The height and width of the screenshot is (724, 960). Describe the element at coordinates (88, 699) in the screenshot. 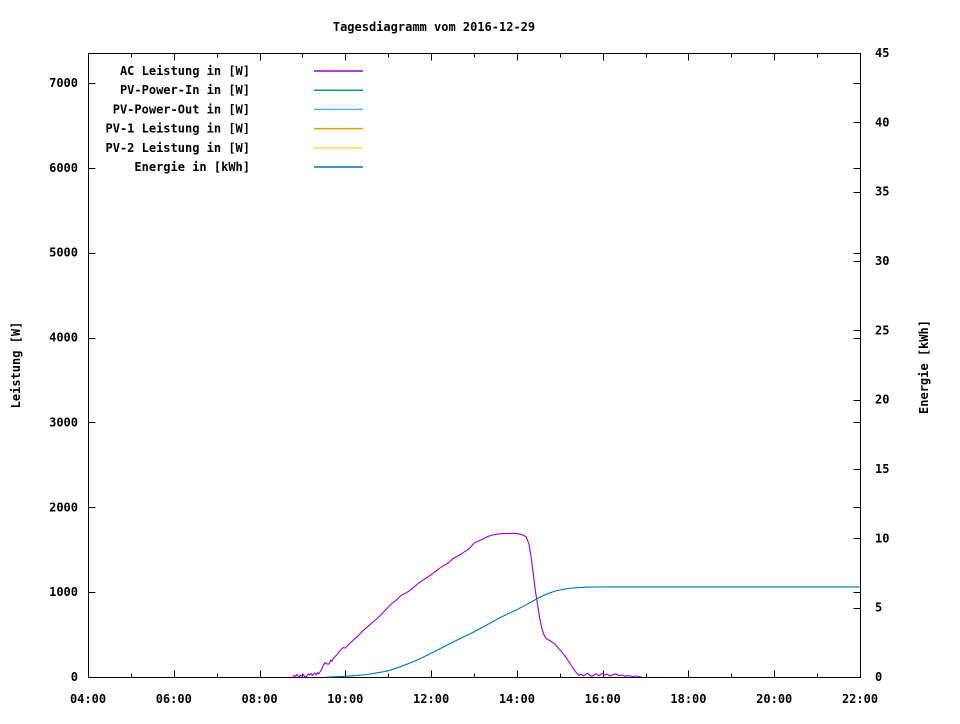

I see `x-tick-label: 04:00` at that location.